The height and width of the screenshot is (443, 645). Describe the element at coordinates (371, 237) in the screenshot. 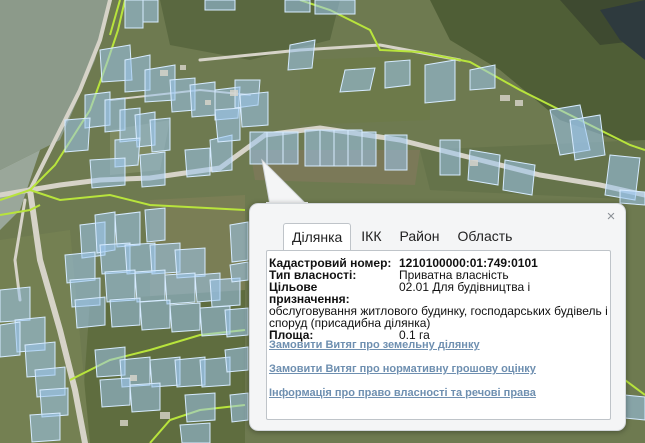

I see `tab-ikk: ІКК` at that location.